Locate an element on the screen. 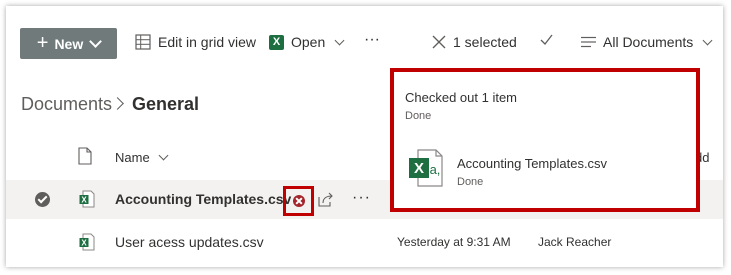 The image size is (731, 275). more-icon: ··· is located at coordinates (372, 39).